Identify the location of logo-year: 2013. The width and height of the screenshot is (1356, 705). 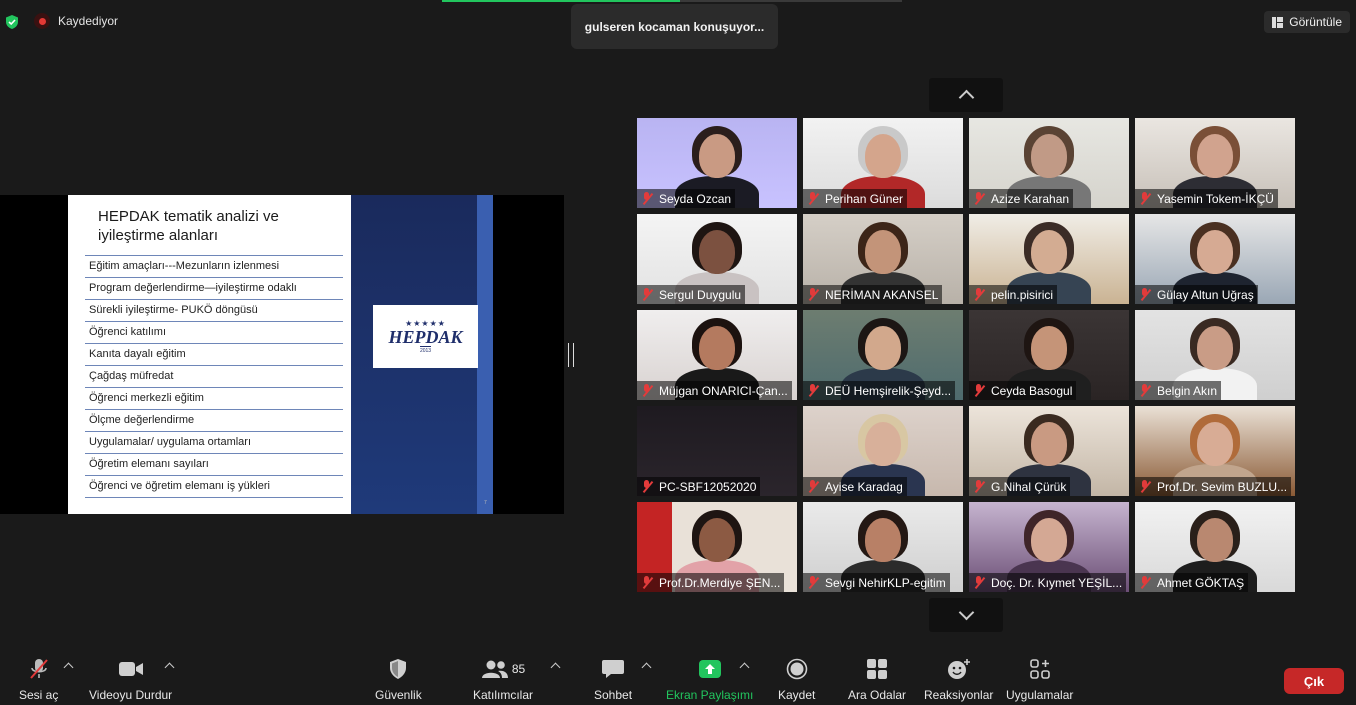
(425, 349).